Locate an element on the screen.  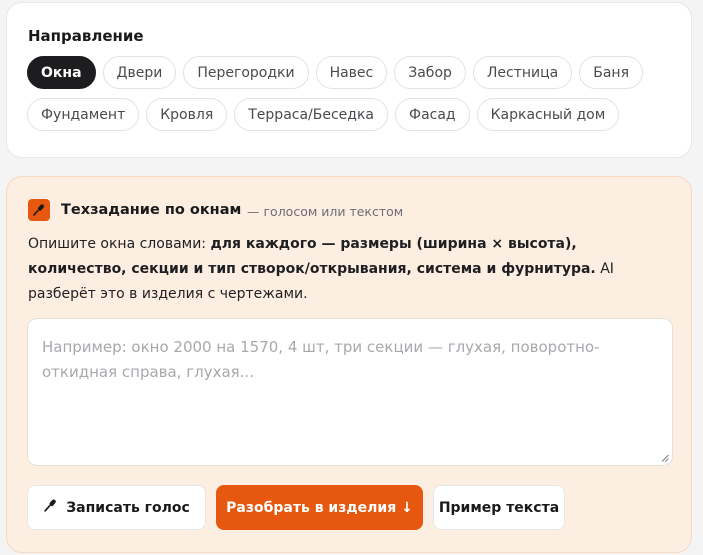
resize-handle-icon is located at coordinates (665, 458).